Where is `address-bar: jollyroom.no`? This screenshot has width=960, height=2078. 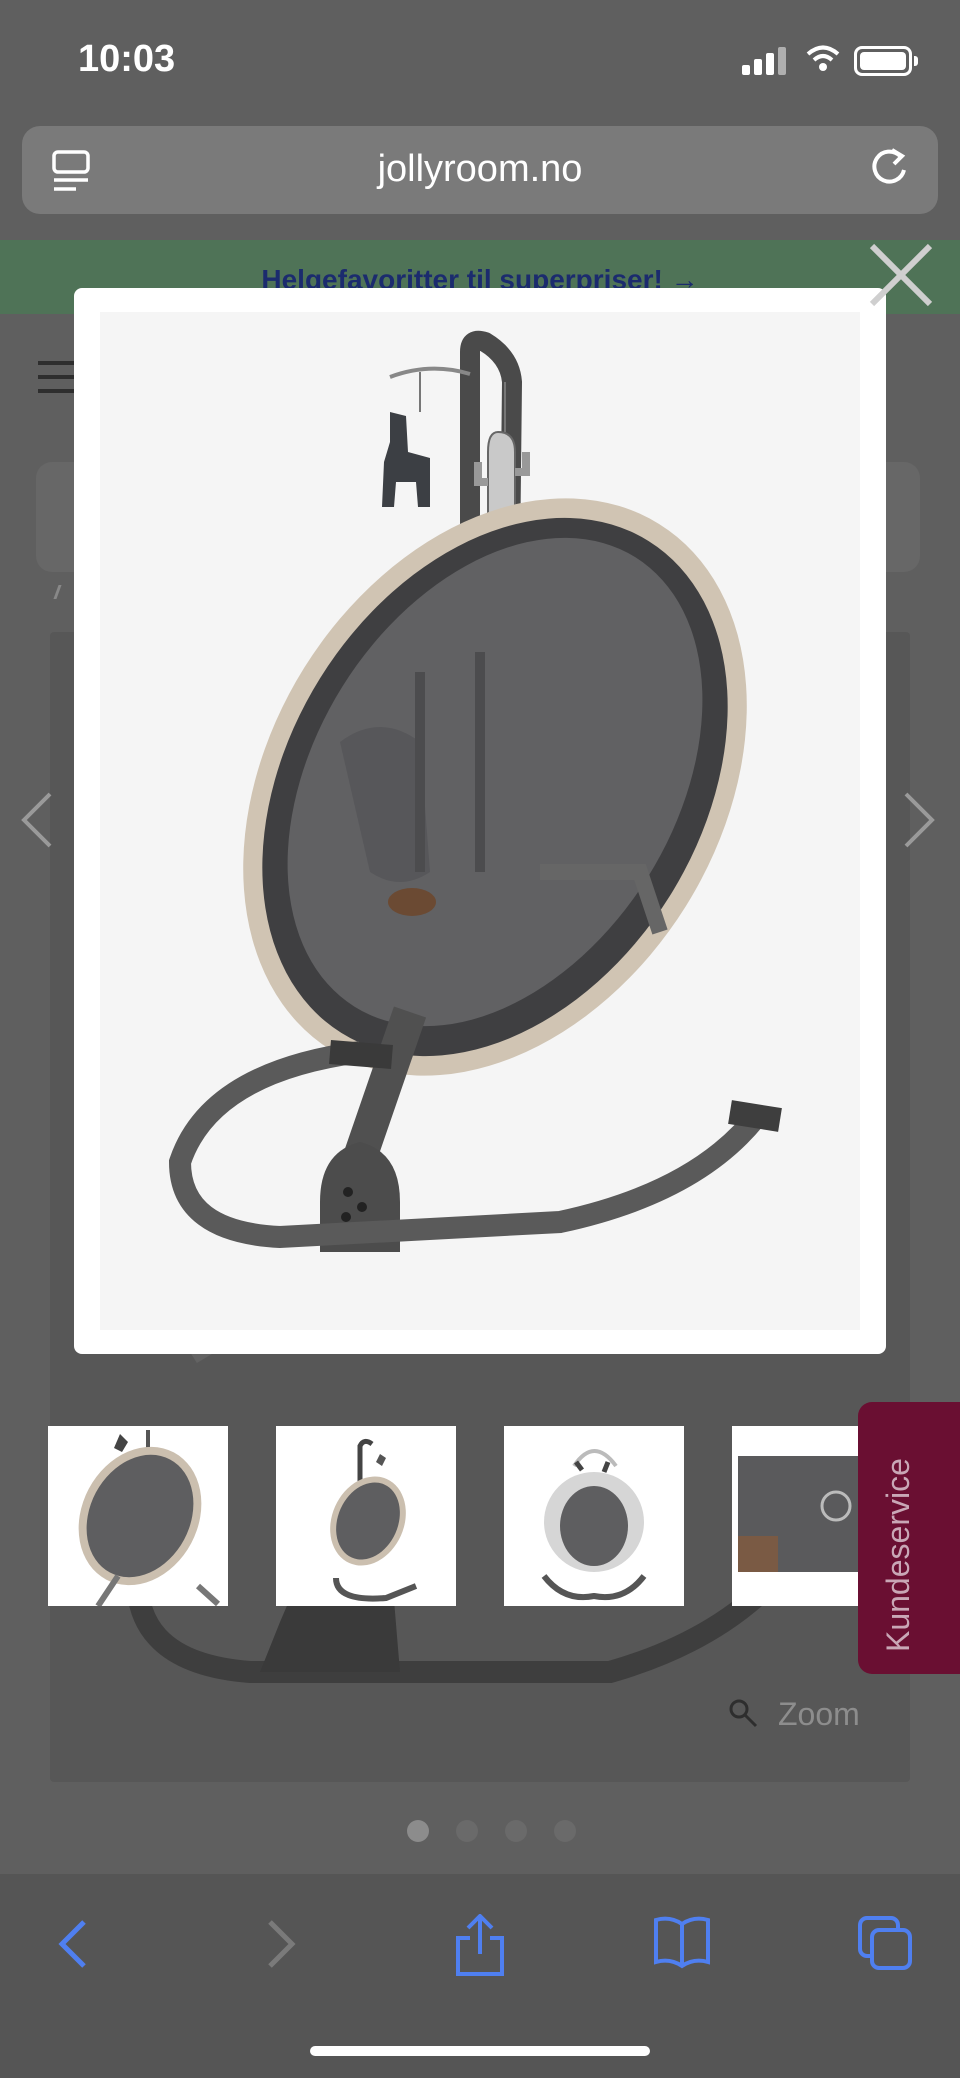
address-bar: jollyroom.no is located at coordinates (480, 170).